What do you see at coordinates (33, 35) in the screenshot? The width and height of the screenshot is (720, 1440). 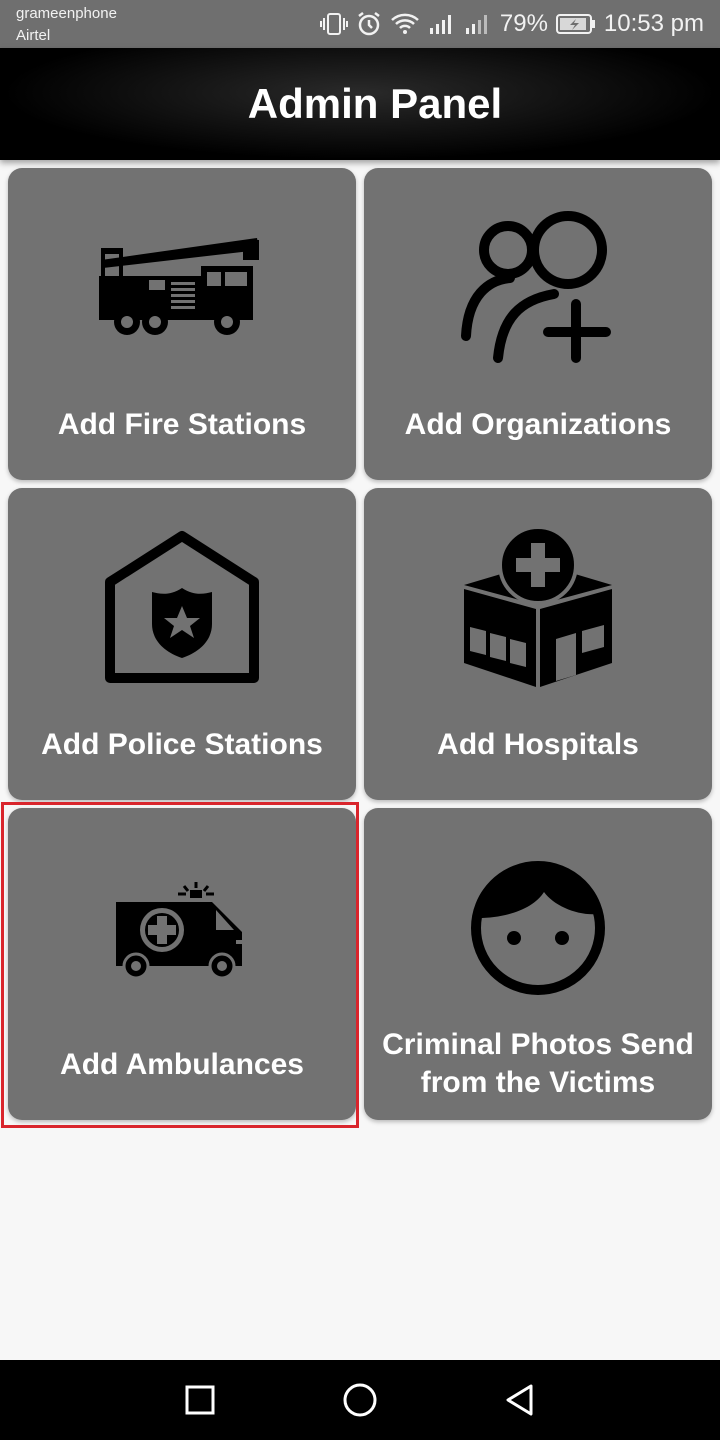 I see `carrier-name-2: Airtel` at bounding box center [33, 35].